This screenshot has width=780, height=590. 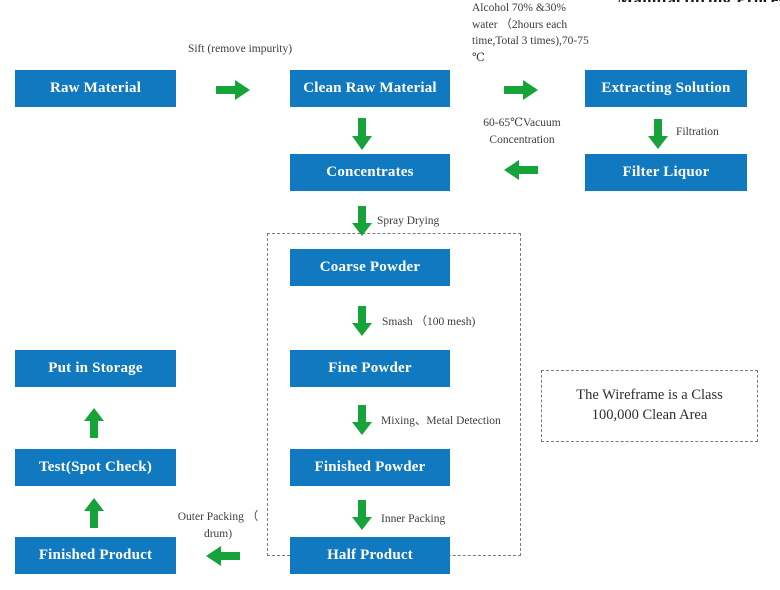 I want to click on edge-label-sift: Sift (remove impurity), so click(x=240, y=49).